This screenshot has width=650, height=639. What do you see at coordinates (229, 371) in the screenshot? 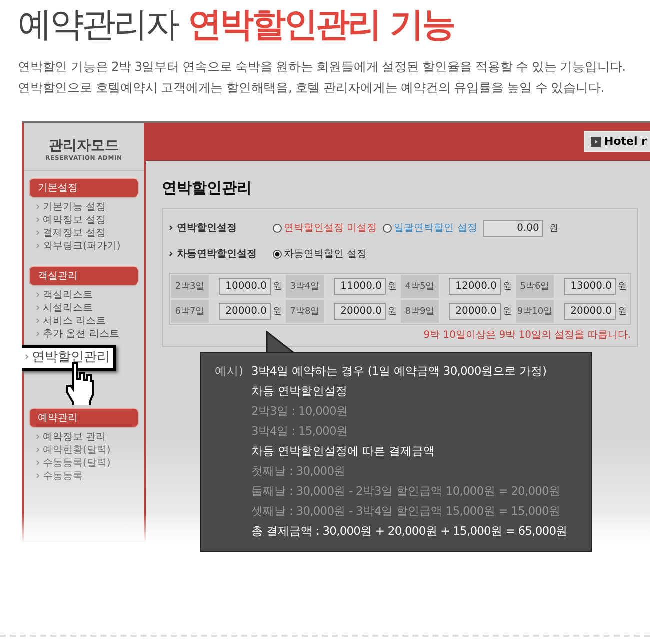
I see `callout-label: 예시)` at bounding box center [229, 371].